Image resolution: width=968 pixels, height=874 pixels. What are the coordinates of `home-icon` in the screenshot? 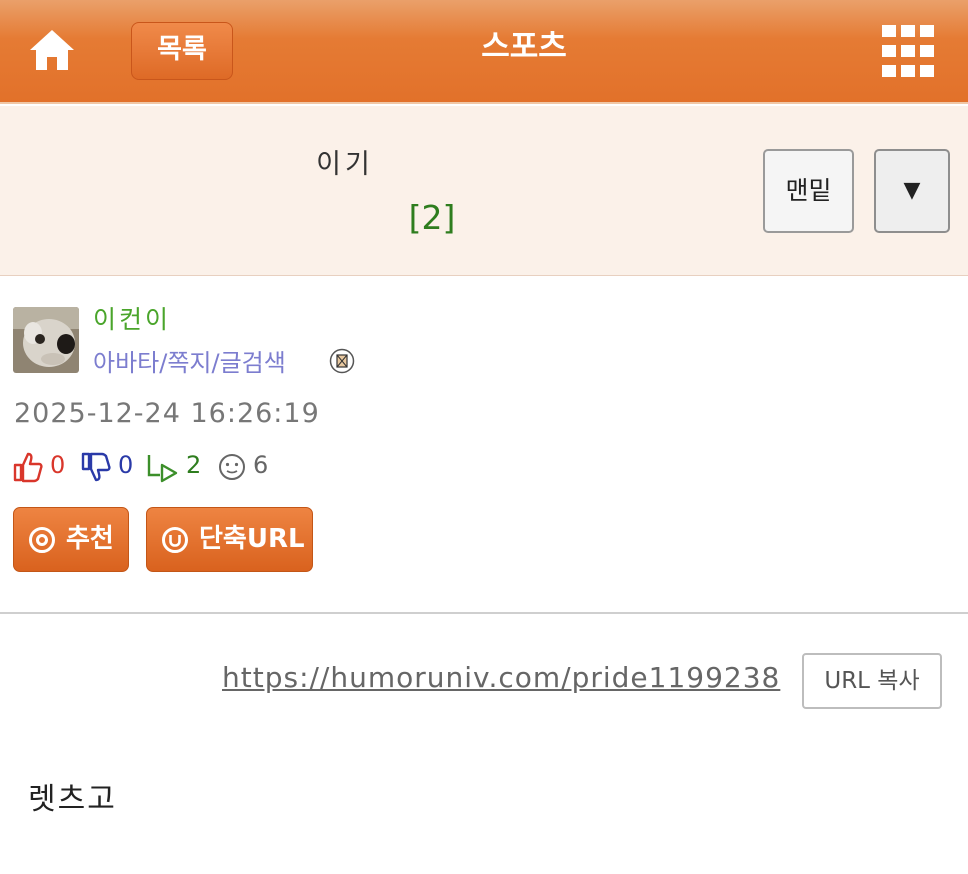 It's located at (52, 50).